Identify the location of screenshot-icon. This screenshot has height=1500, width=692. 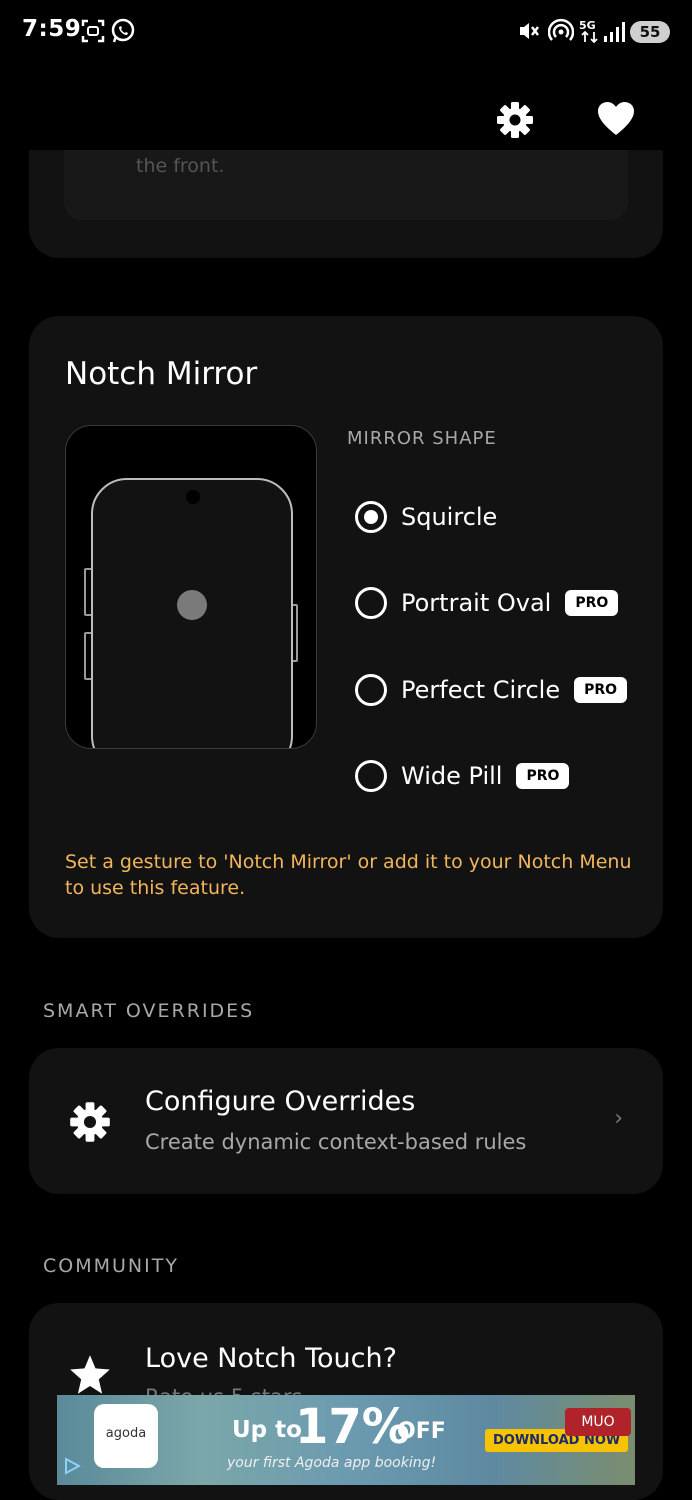
(93, 31).